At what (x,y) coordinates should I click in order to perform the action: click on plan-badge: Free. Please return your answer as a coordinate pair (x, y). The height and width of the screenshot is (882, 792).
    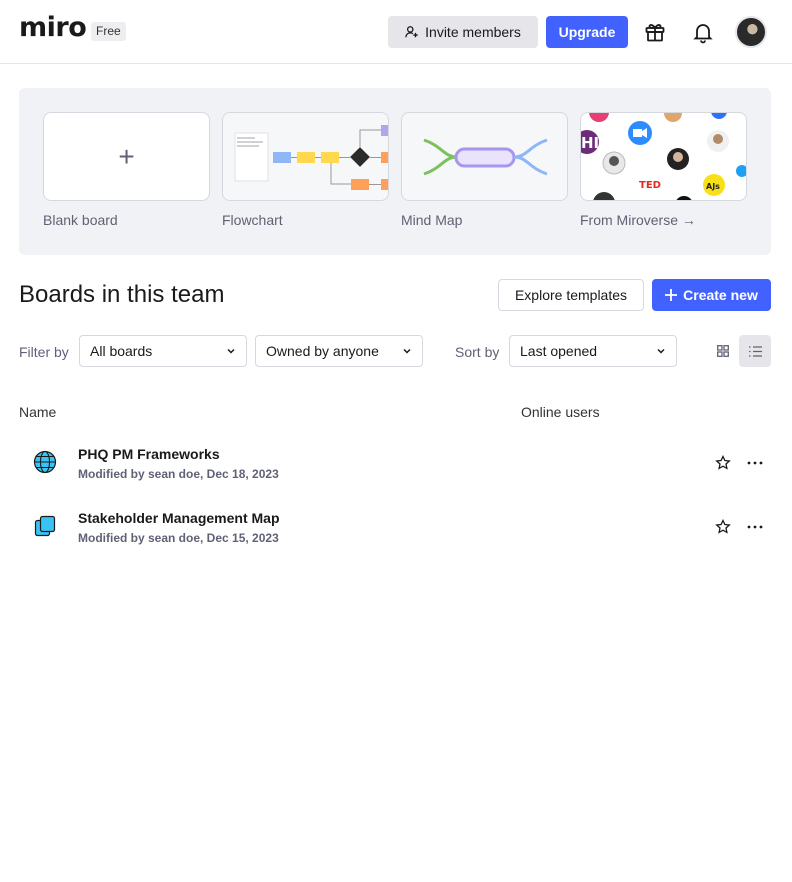
    Looking at the image, I should click on (108, 31).